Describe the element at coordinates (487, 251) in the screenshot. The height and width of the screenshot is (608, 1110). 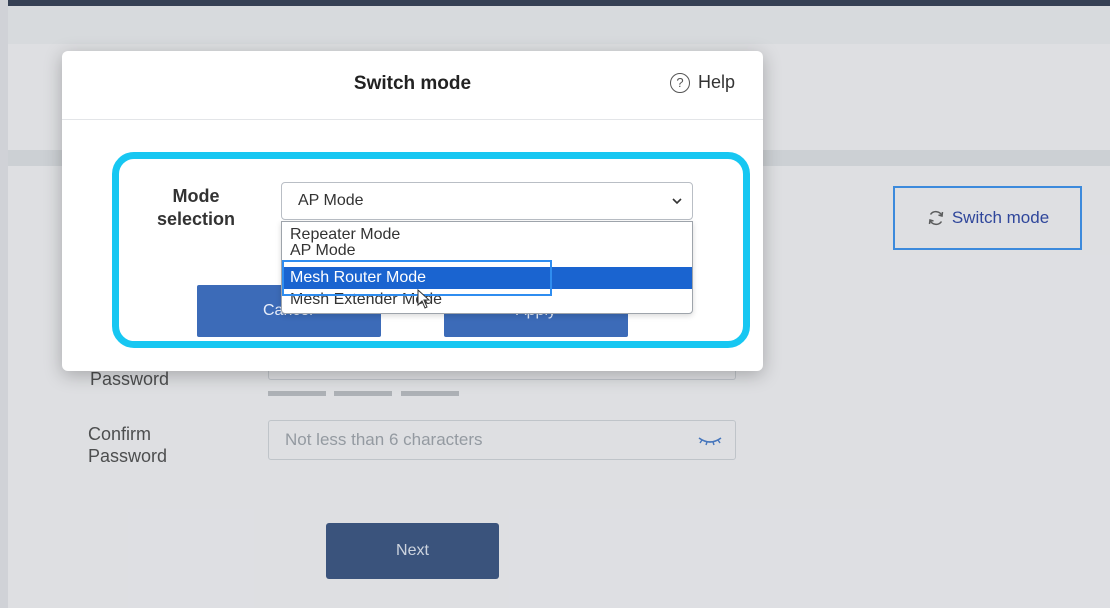
I see `option-ap-mode: AP Mode` at that location.